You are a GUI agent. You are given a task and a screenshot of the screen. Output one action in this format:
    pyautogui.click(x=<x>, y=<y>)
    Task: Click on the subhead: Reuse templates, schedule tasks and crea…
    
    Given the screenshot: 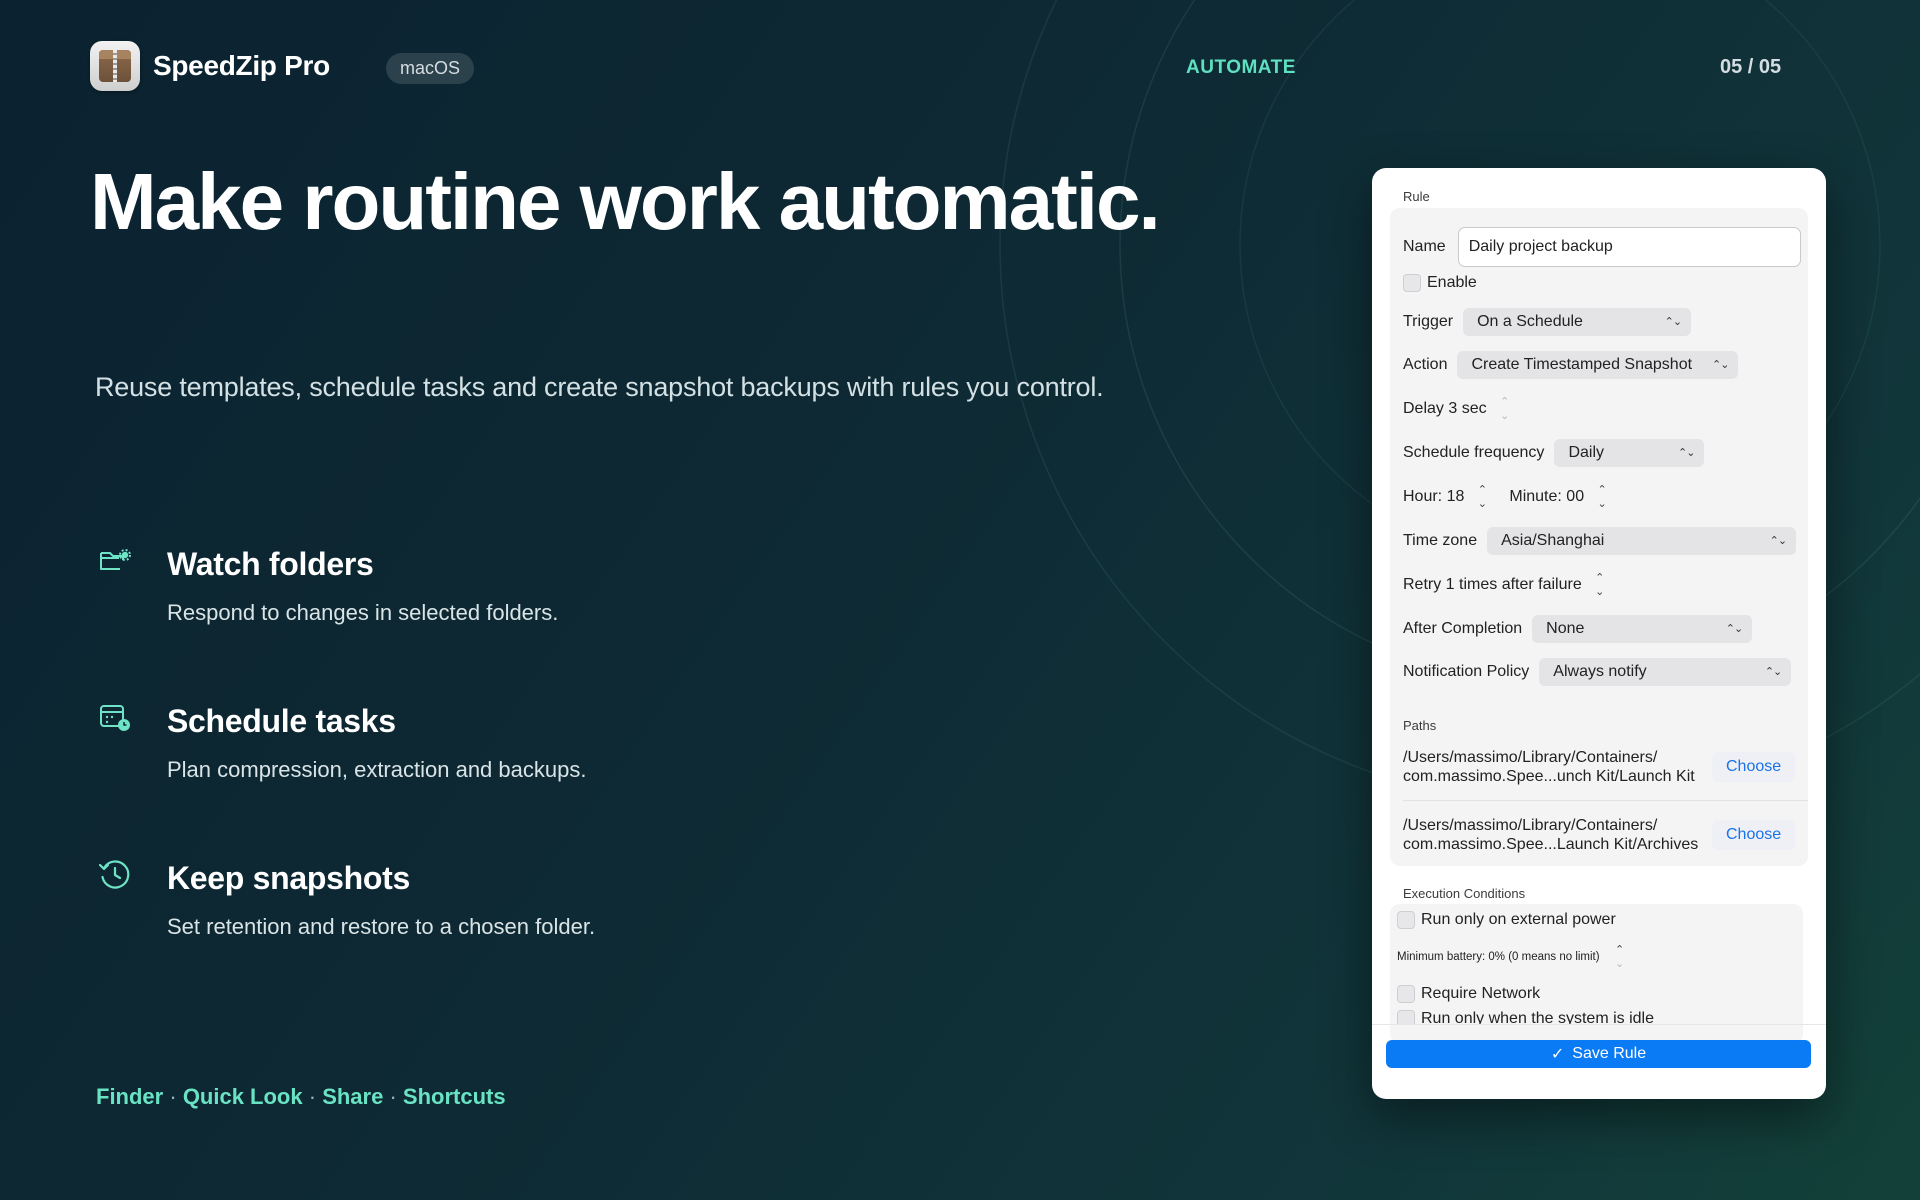 What is the action you would take?
    pyautogui.click(x=599, y=387)
    